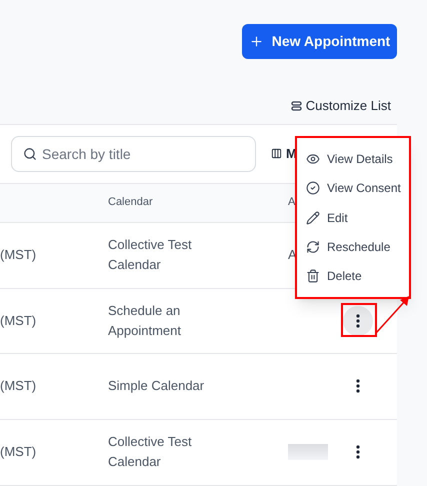  I want to click on search-icon, so click(30, 153).